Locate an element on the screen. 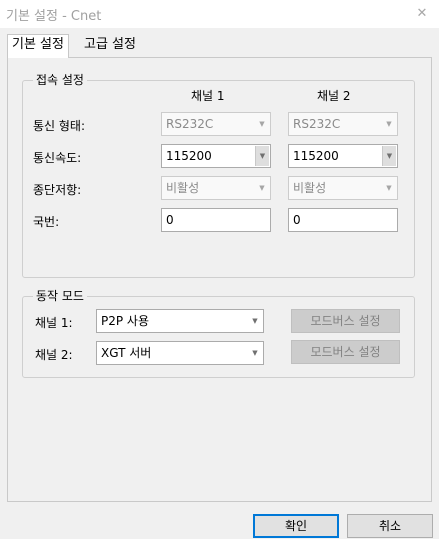 This screenshot has width=439, height=539. channel-1-modbus-settings-button: 모드버스 설정 is located at coordinates (345, 321).